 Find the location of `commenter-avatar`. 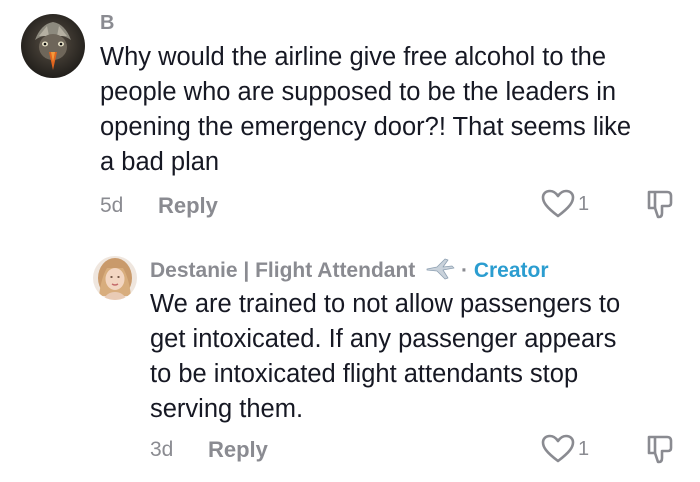

commenter-avatar is located at coordinates (53, 46).